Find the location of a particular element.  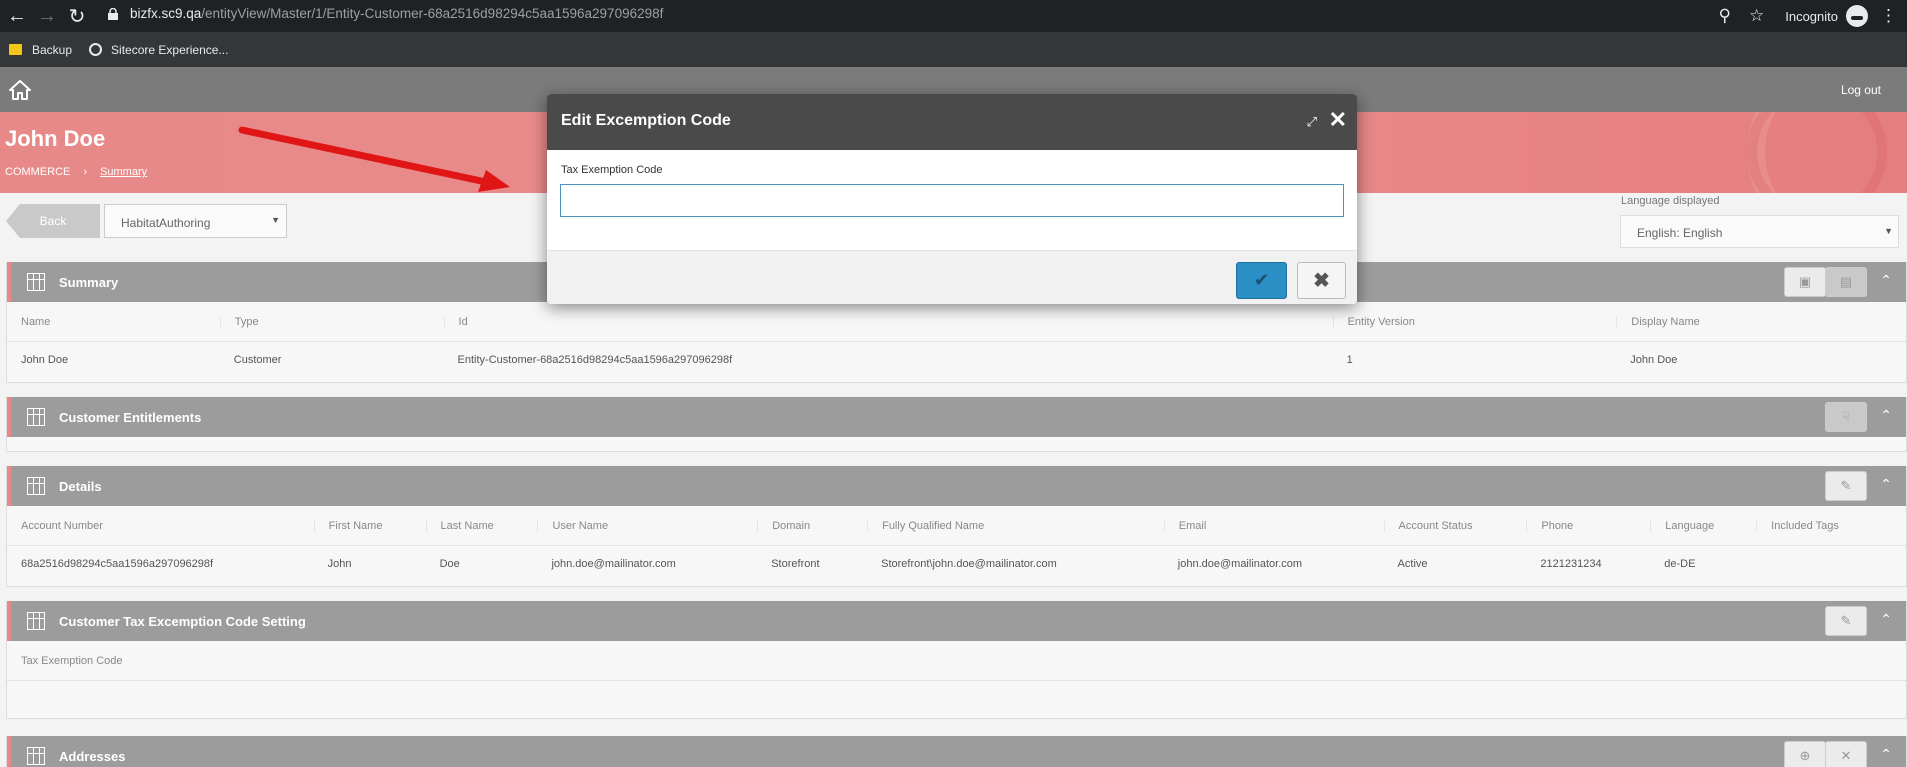

zoom-icon: ⚲ is located at coordinates (1725, 16).